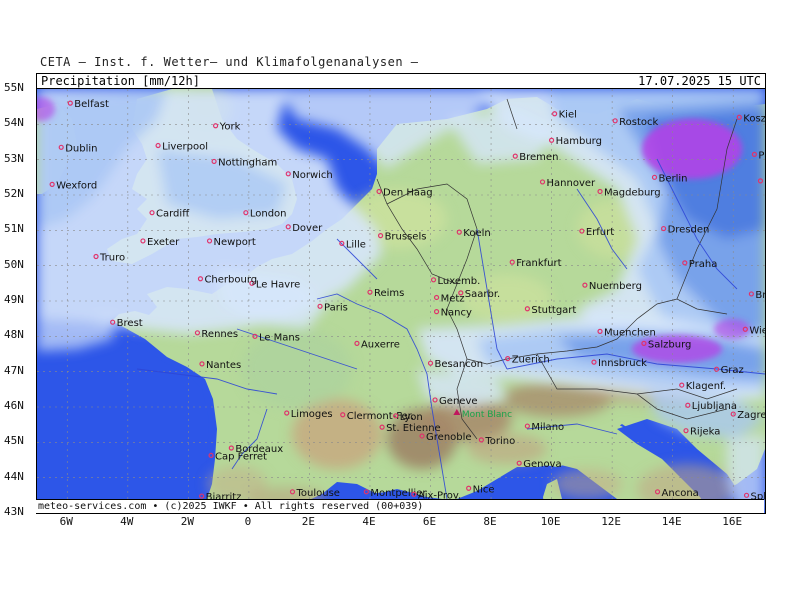 Image resolution: width=800 pixels, height=600 pixels. Describe the element at coordinates (66, 521) in the screenshot. I see `lon-tick-label: 6W` at that location.